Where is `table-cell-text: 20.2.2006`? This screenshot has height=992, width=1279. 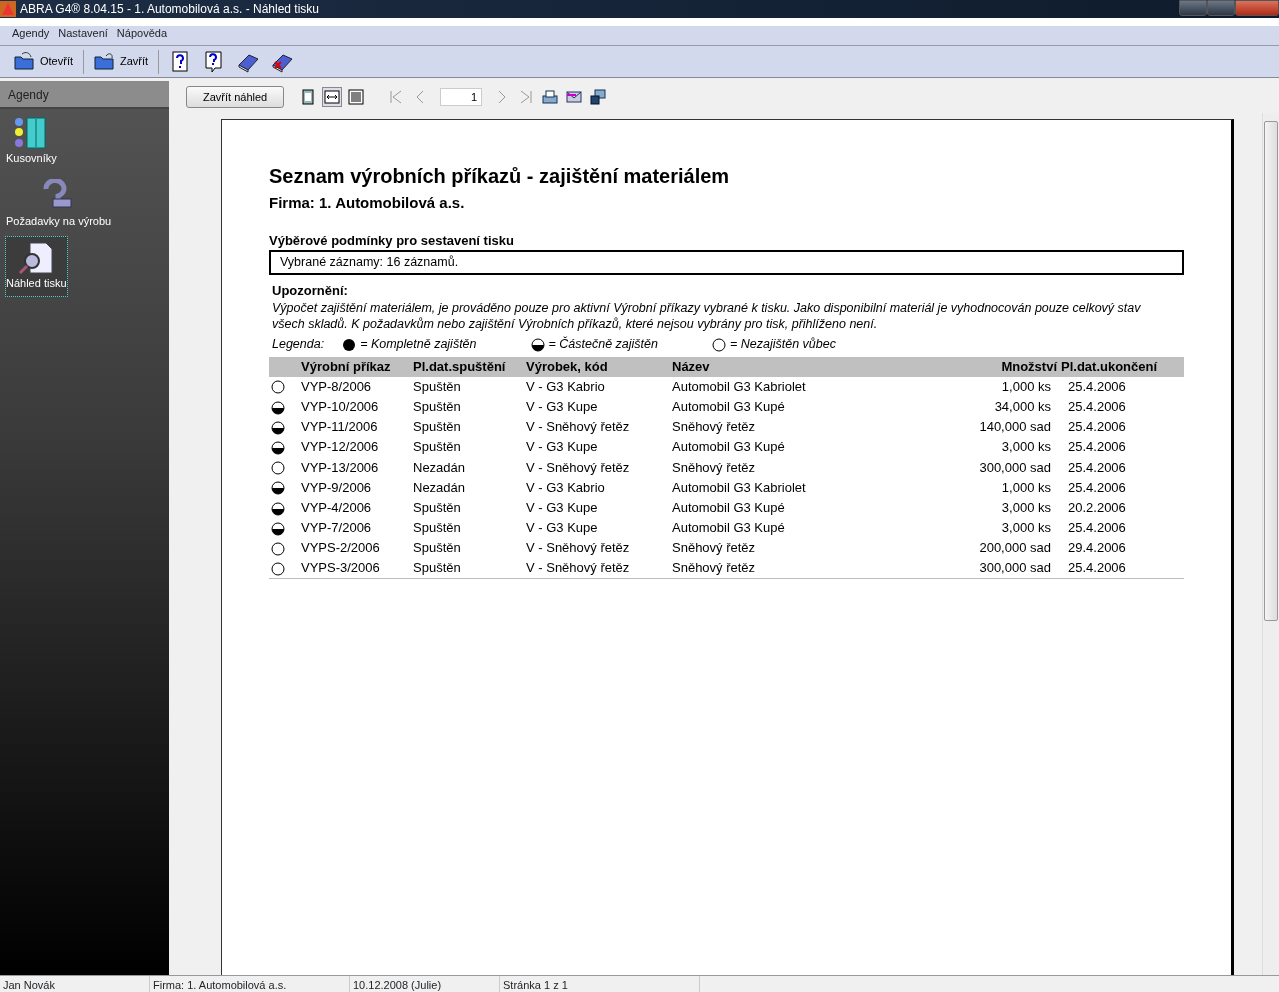
table-cell-text: 20.2.2006 is located at coordinates (1097, 507).